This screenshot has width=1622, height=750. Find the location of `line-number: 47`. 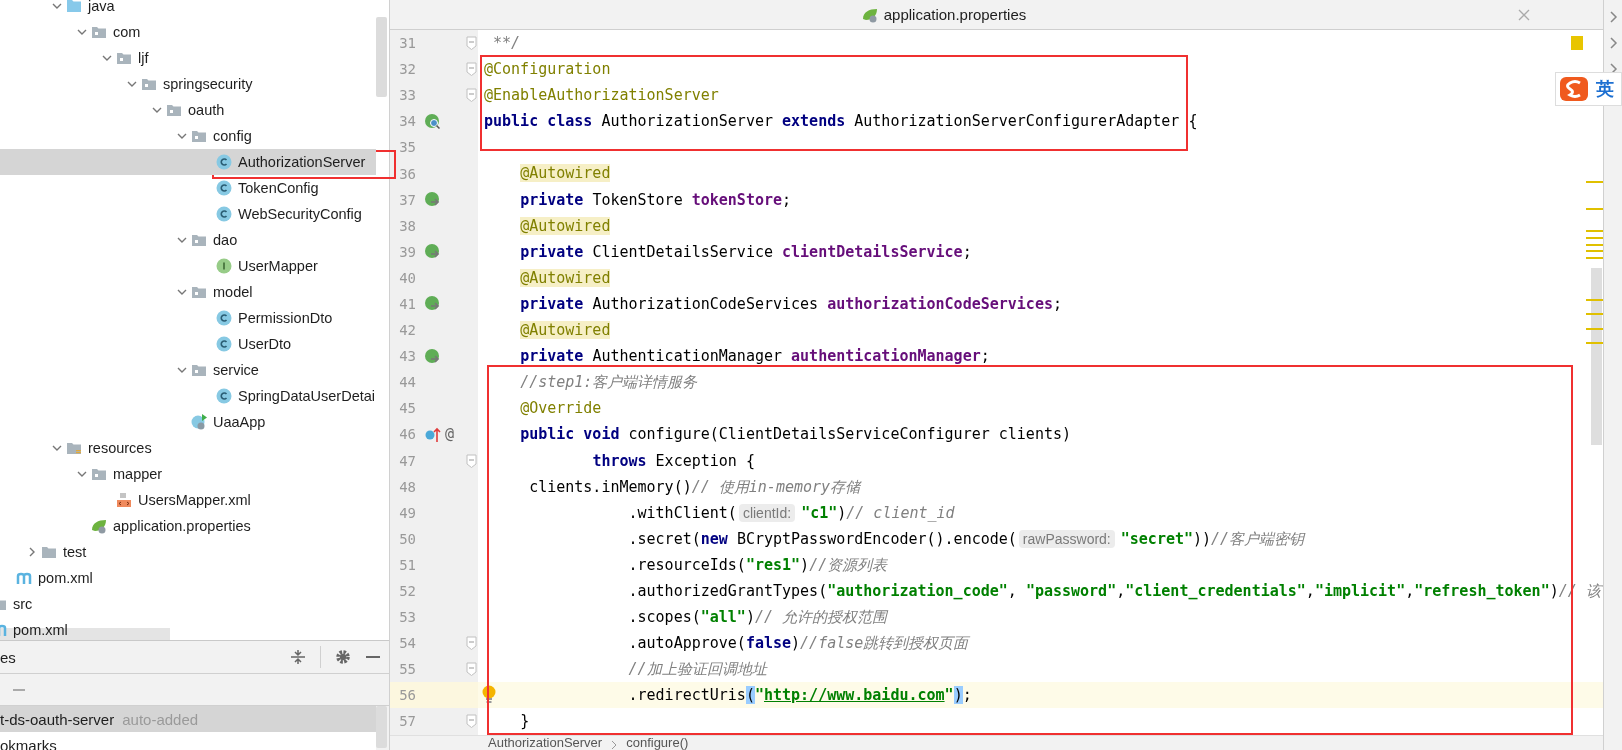

line-number: 47 is located at coordinates (407, 460).